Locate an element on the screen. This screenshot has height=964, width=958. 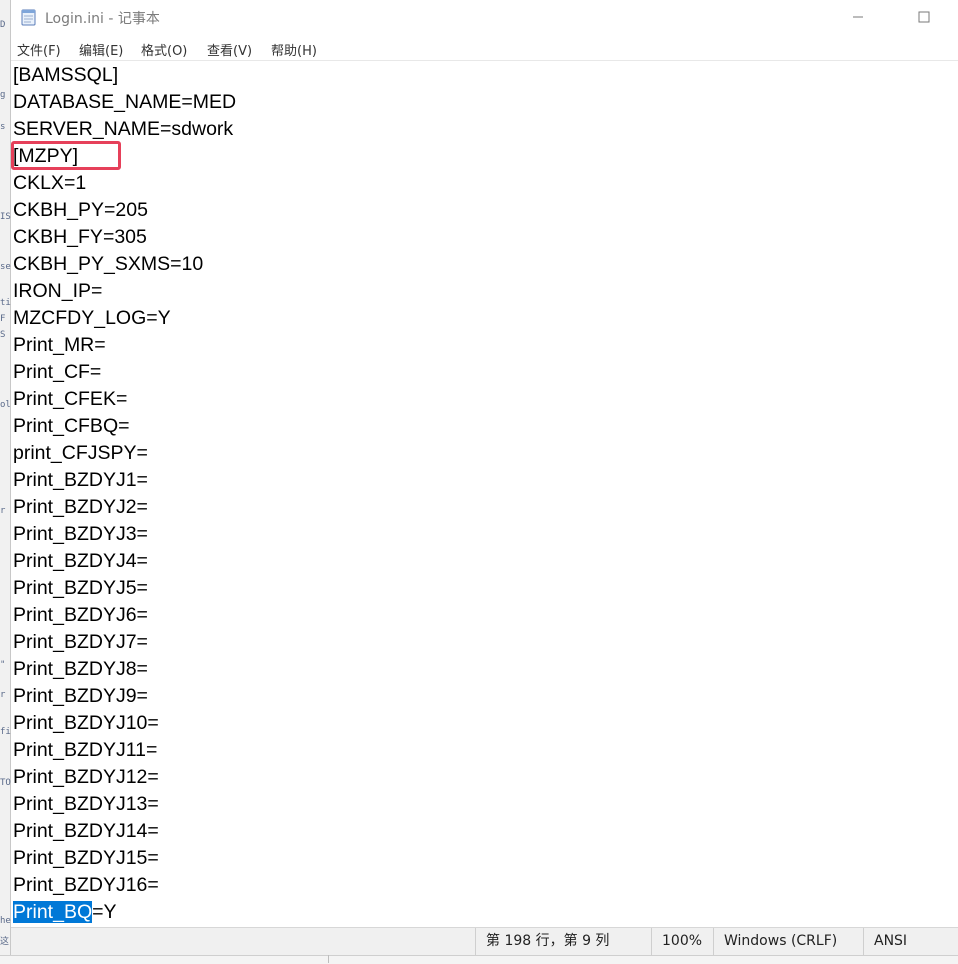
background-text-fragment: " is located at coordinates (3, 665).